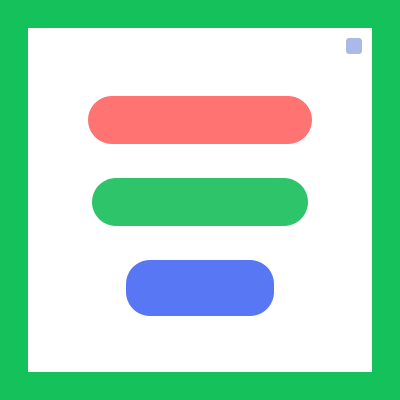 This screenshot has height=400, width=400. I want to click on red-button, so click(200, 120).